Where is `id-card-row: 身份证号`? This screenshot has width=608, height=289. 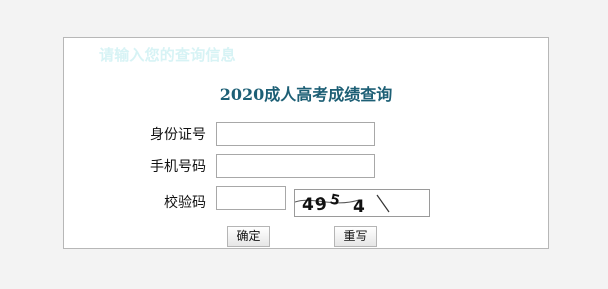 id-card-row: 身份证号 is located at coordinates (306, 134).